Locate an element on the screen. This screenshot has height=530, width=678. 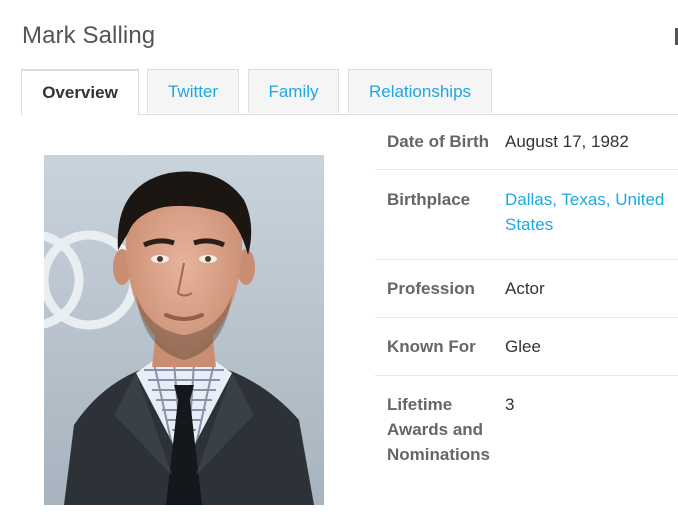
page-title: Mark Salling is located at coordinates (89, 35).